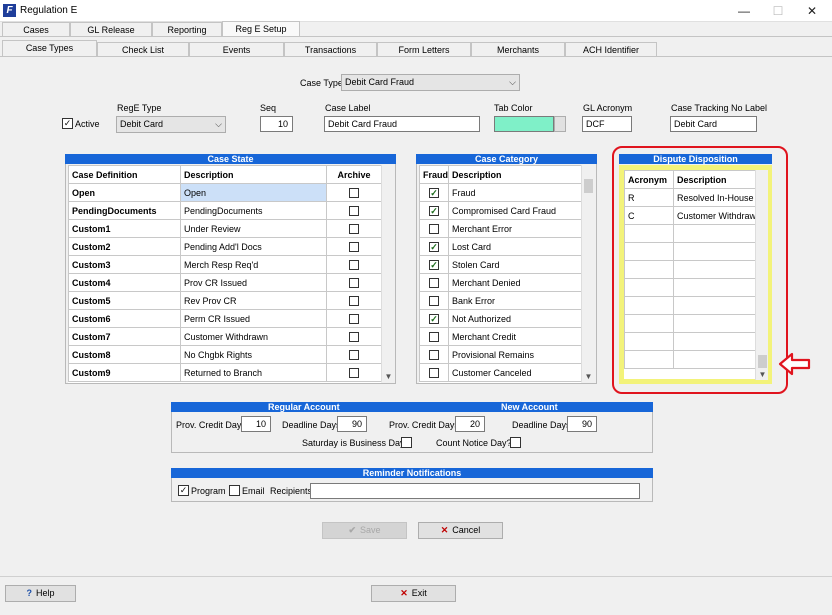 This screenshot has width=832, height=615. Describe the element at coordinates (514, 282) in the screenshot. I see `description-cell: Merchant Denied` at that location.